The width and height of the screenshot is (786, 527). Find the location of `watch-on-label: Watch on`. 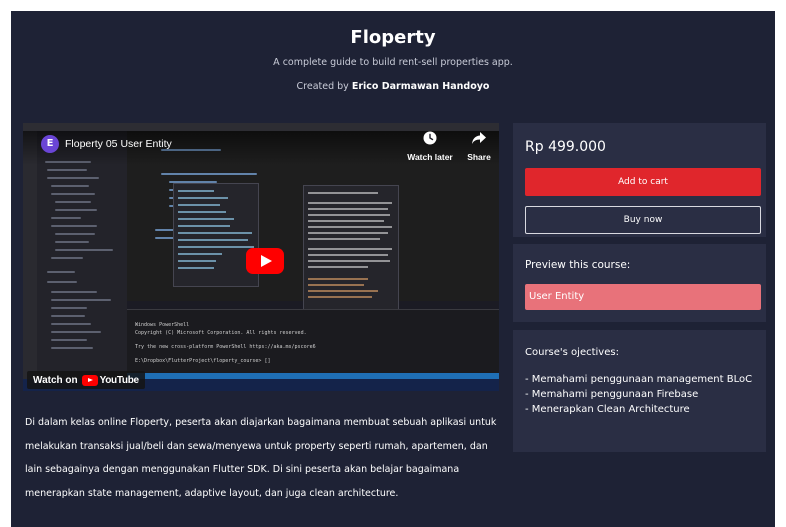

watch-on-label: Watch on is located at coordinates (55, 380).